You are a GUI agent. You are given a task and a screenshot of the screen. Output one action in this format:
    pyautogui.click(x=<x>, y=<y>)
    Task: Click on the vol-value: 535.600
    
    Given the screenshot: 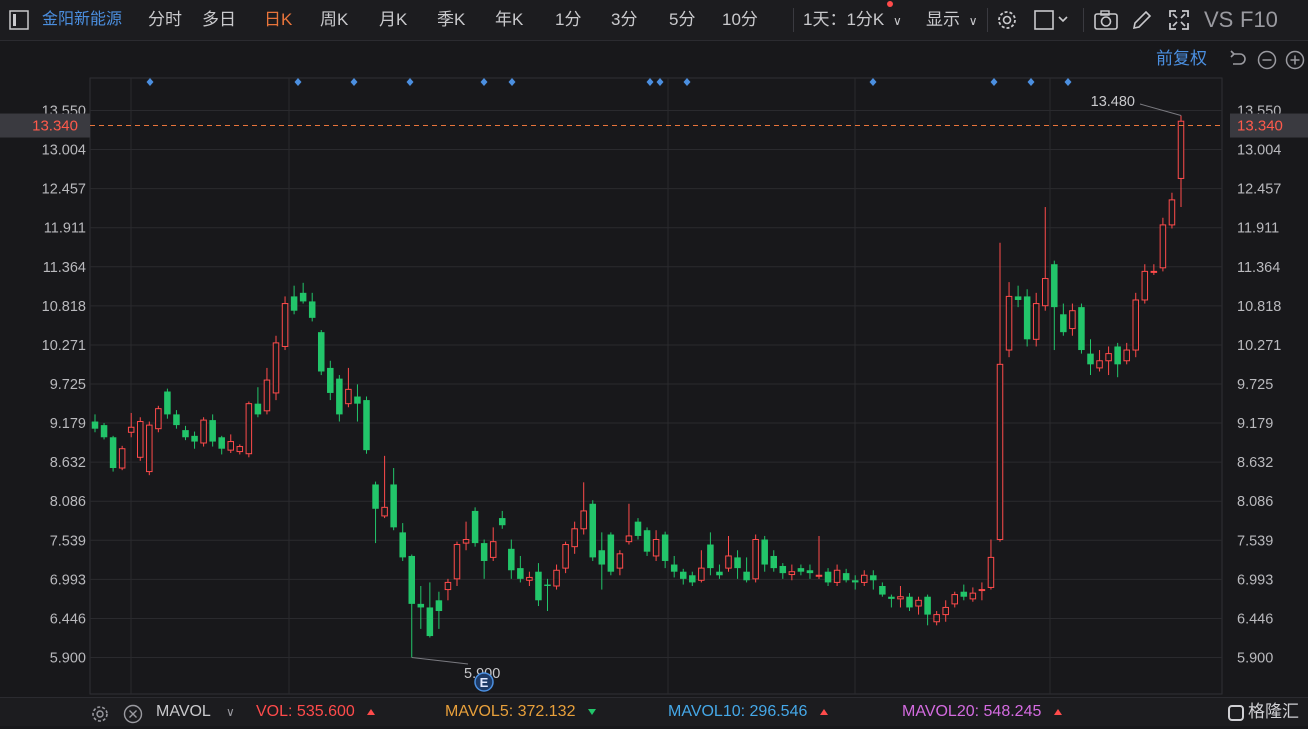 What is the action you would take?
    pyautogui.click(x=325, y=711)
    